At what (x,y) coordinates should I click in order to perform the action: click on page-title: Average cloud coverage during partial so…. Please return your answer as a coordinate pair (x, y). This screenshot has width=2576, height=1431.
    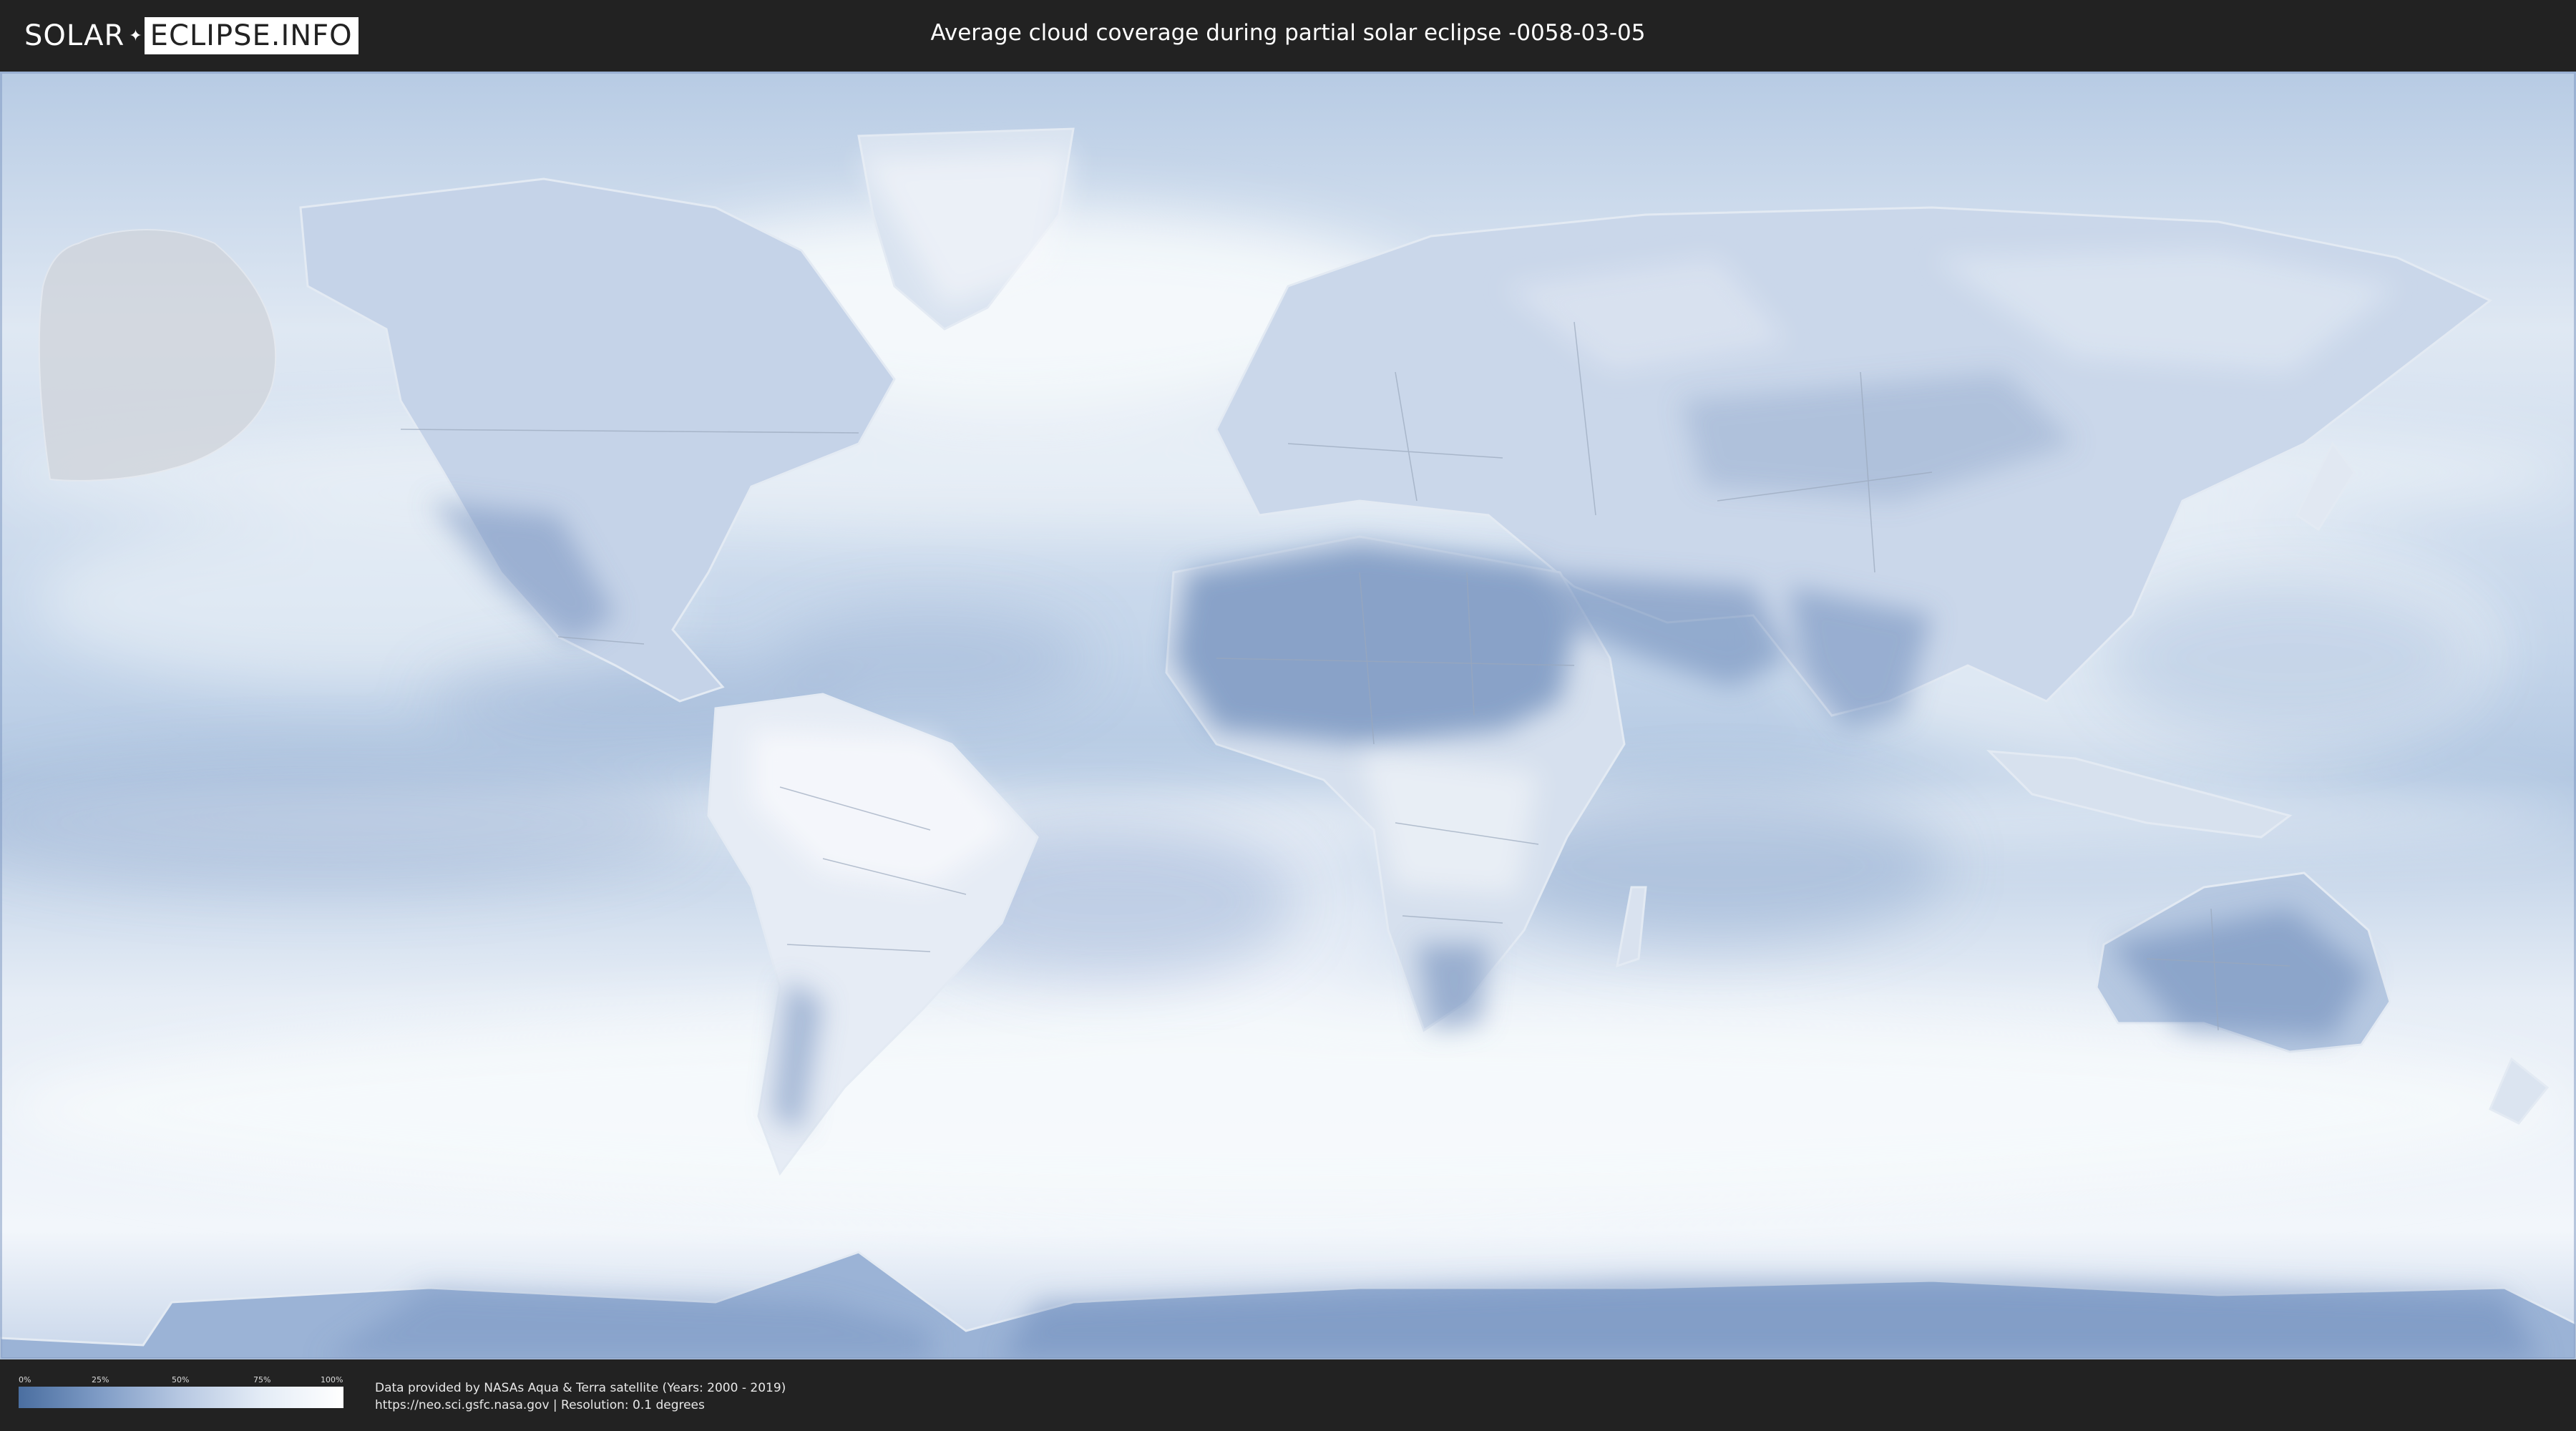
    Looking at the image, I should click on (1288, 33).